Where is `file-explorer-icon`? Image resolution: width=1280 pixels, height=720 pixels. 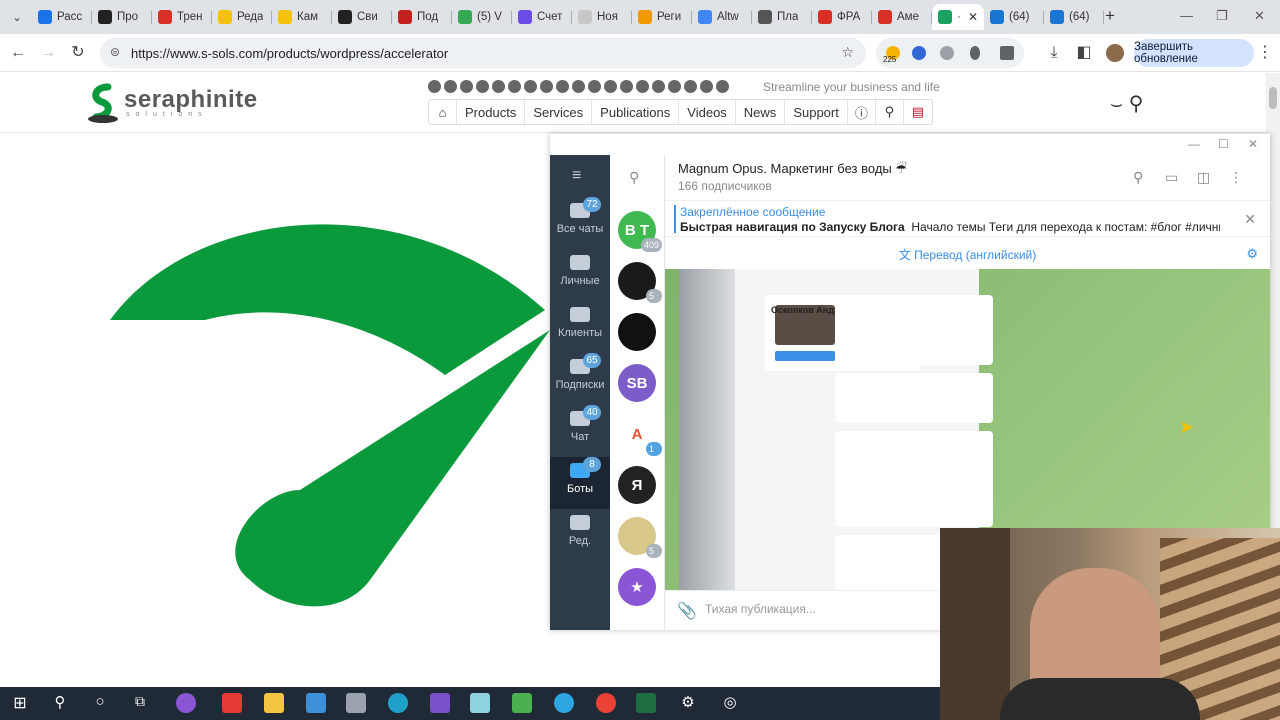 file-explorer-icon is located at coordinates (274, 703).